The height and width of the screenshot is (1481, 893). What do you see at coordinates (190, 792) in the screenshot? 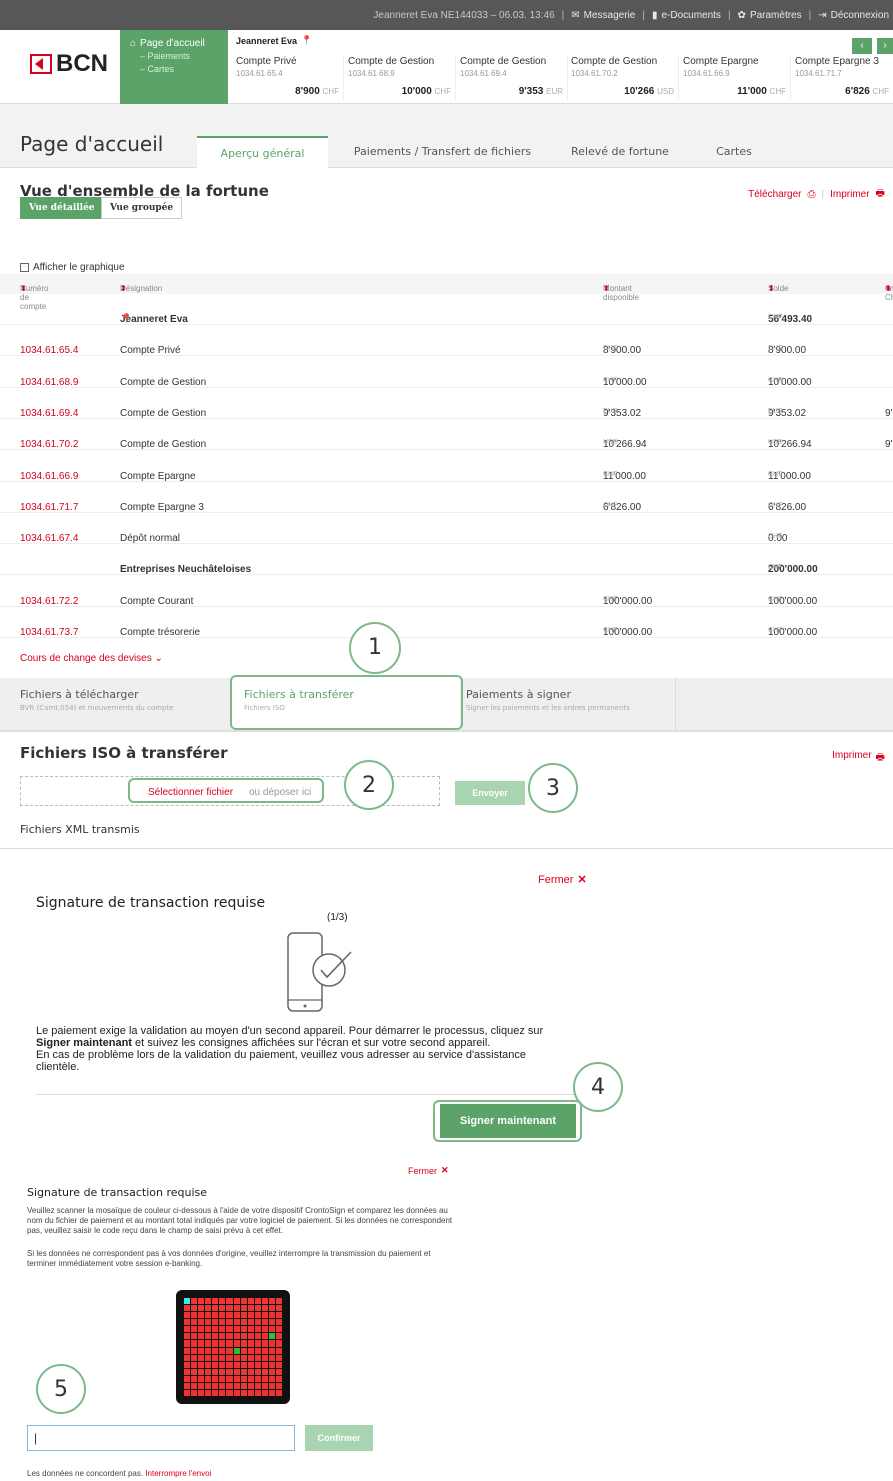
I see `select-file-button: Sélectionner fichier` at bounding box center [190, 792].